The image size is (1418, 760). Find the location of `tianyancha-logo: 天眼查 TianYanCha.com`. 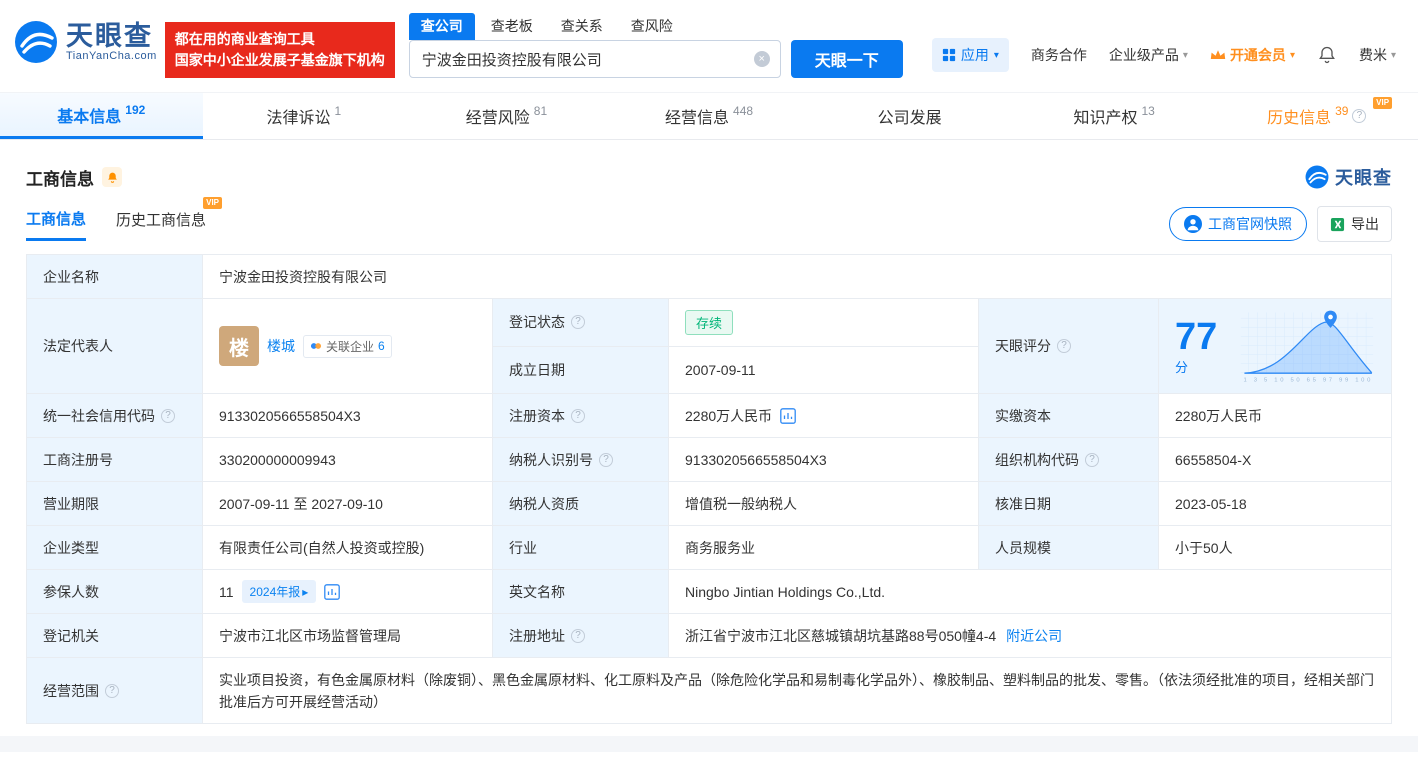

tianyancha-logo: 天眼查 TianYanCha.com is located at coordinates (85, 42).